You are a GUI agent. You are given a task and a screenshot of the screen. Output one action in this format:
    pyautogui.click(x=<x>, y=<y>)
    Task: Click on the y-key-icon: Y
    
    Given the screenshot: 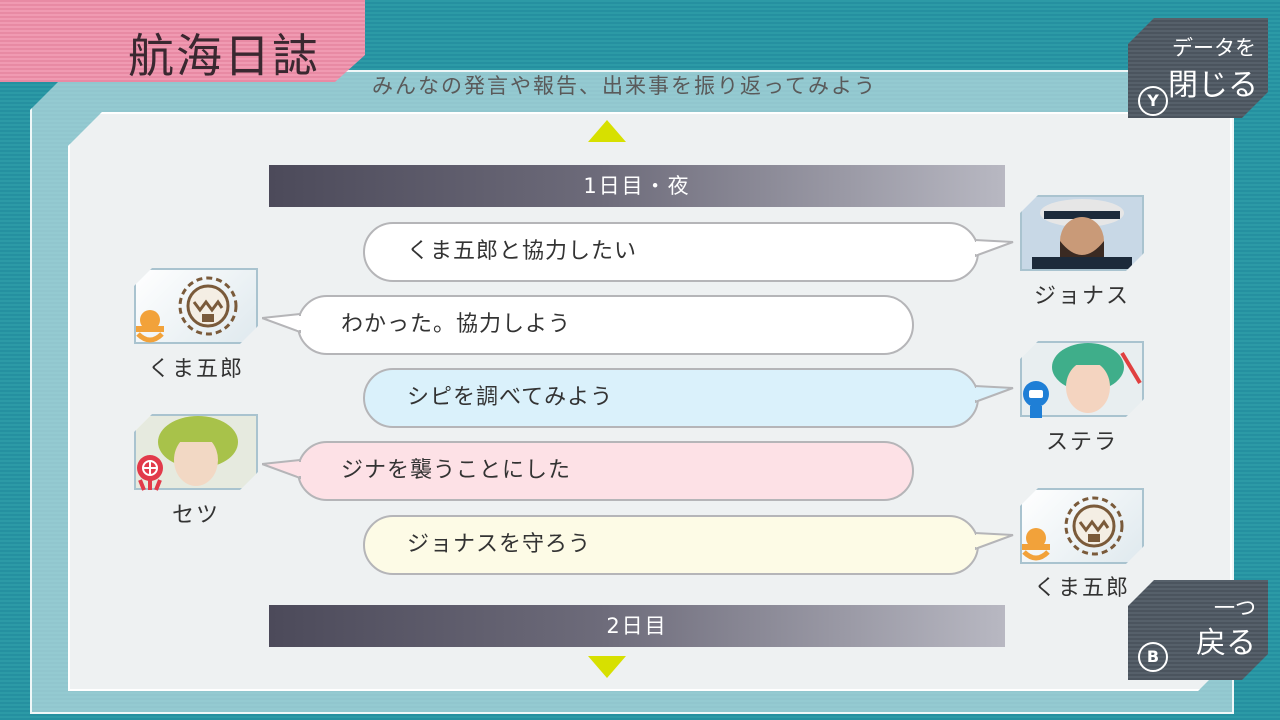 What is the action you would take?
    pyautogui.click(x=1153, y=101)
    